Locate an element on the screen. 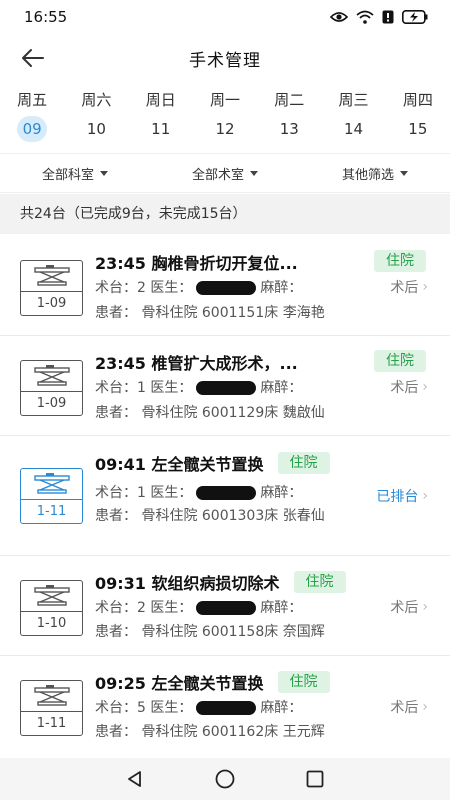 This screenshot has height=800, width=450. day-number: 09 is located at coordinates (32, 129).